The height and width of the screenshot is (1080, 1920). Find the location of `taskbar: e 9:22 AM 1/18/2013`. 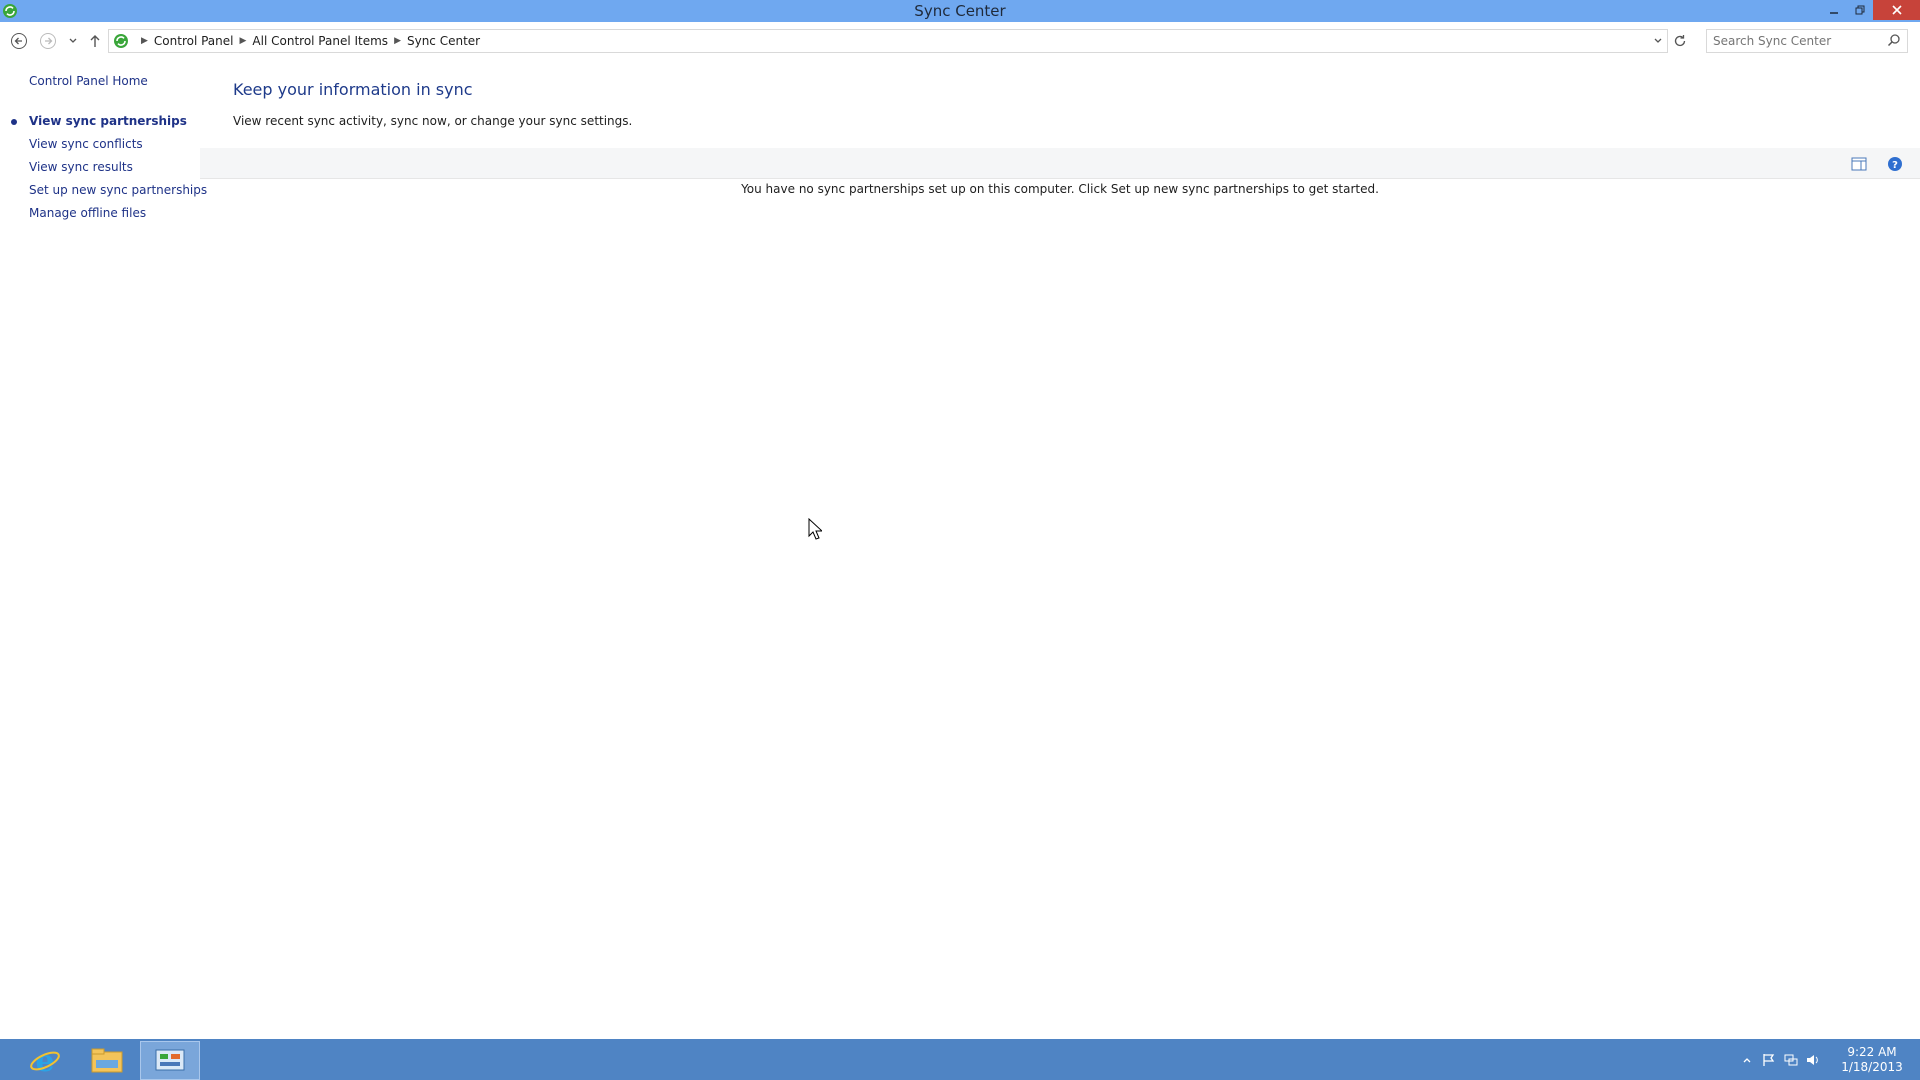

taskbar: e 9:22 AM 1/18/2013 is located at coordinates (960, 1059).